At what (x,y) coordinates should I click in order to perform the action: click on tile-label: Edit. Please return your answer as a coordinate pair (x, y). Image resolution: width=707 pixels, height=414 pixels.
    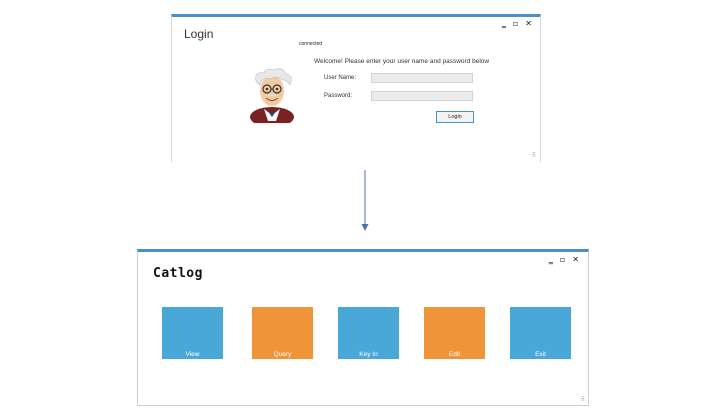
    Looking at the image, I should click on (454, 354).